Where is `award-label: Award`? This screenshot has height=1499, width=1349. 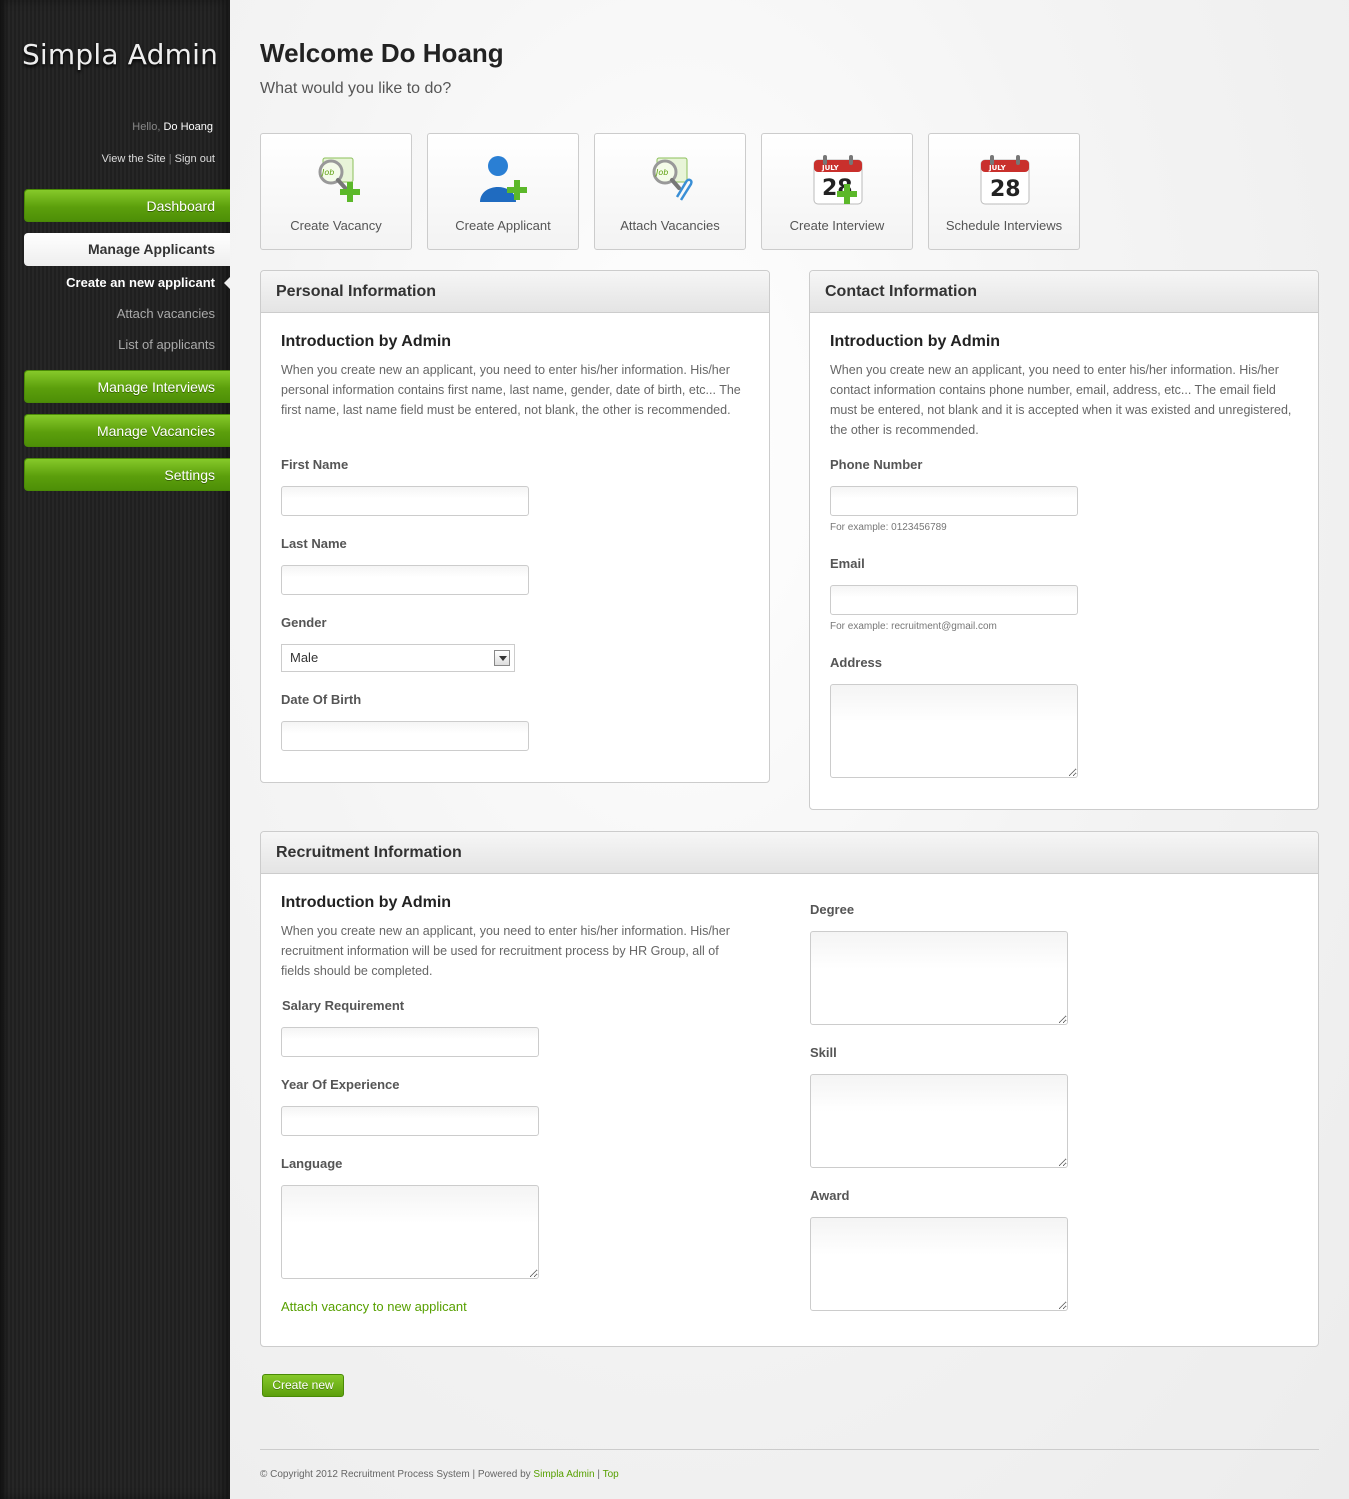
award-label: Award is located at coordinates (830, 1195).